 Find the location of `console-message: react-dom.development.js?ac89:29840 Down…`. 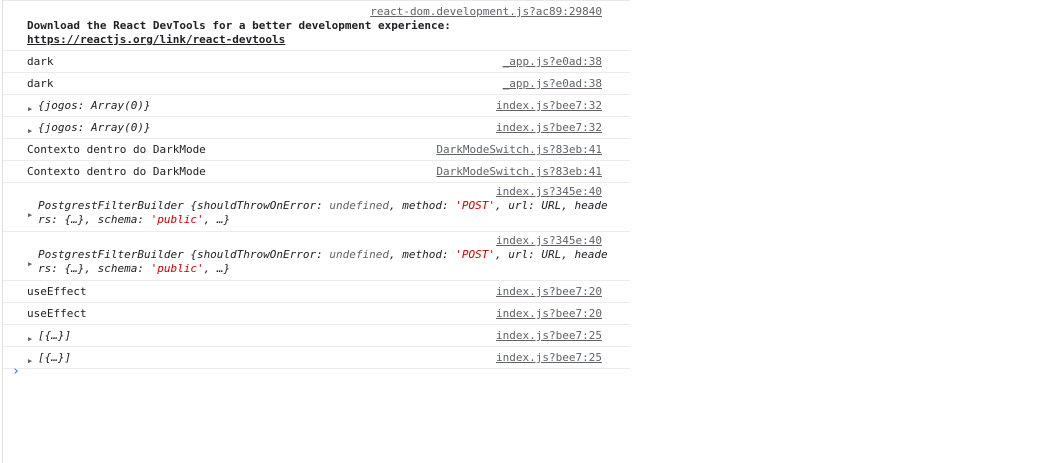

console-message: react-dom.development.js?ac89:29840 Down… is located at coordinates (316, 26).